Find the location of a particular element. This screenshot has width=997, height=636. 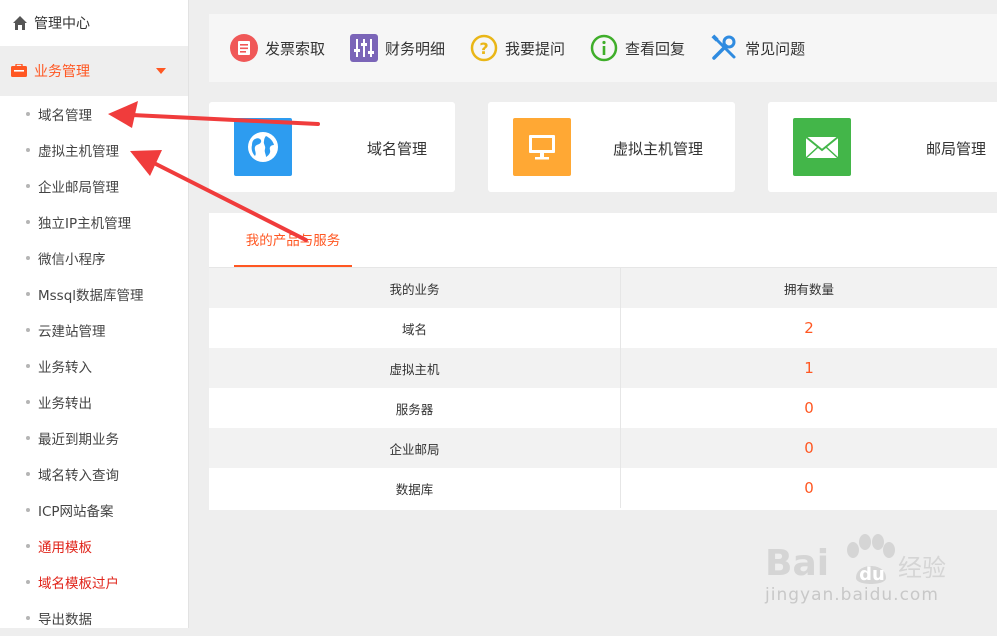

sidebar-group-label: 业务管理 is located at coordinates (62, 71).